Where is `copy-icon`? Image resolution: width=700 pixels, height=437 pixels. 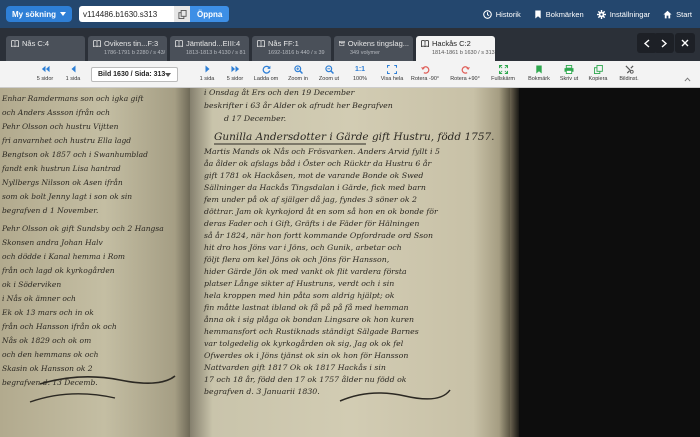 copy-icon is located at coordinates (182, 14).